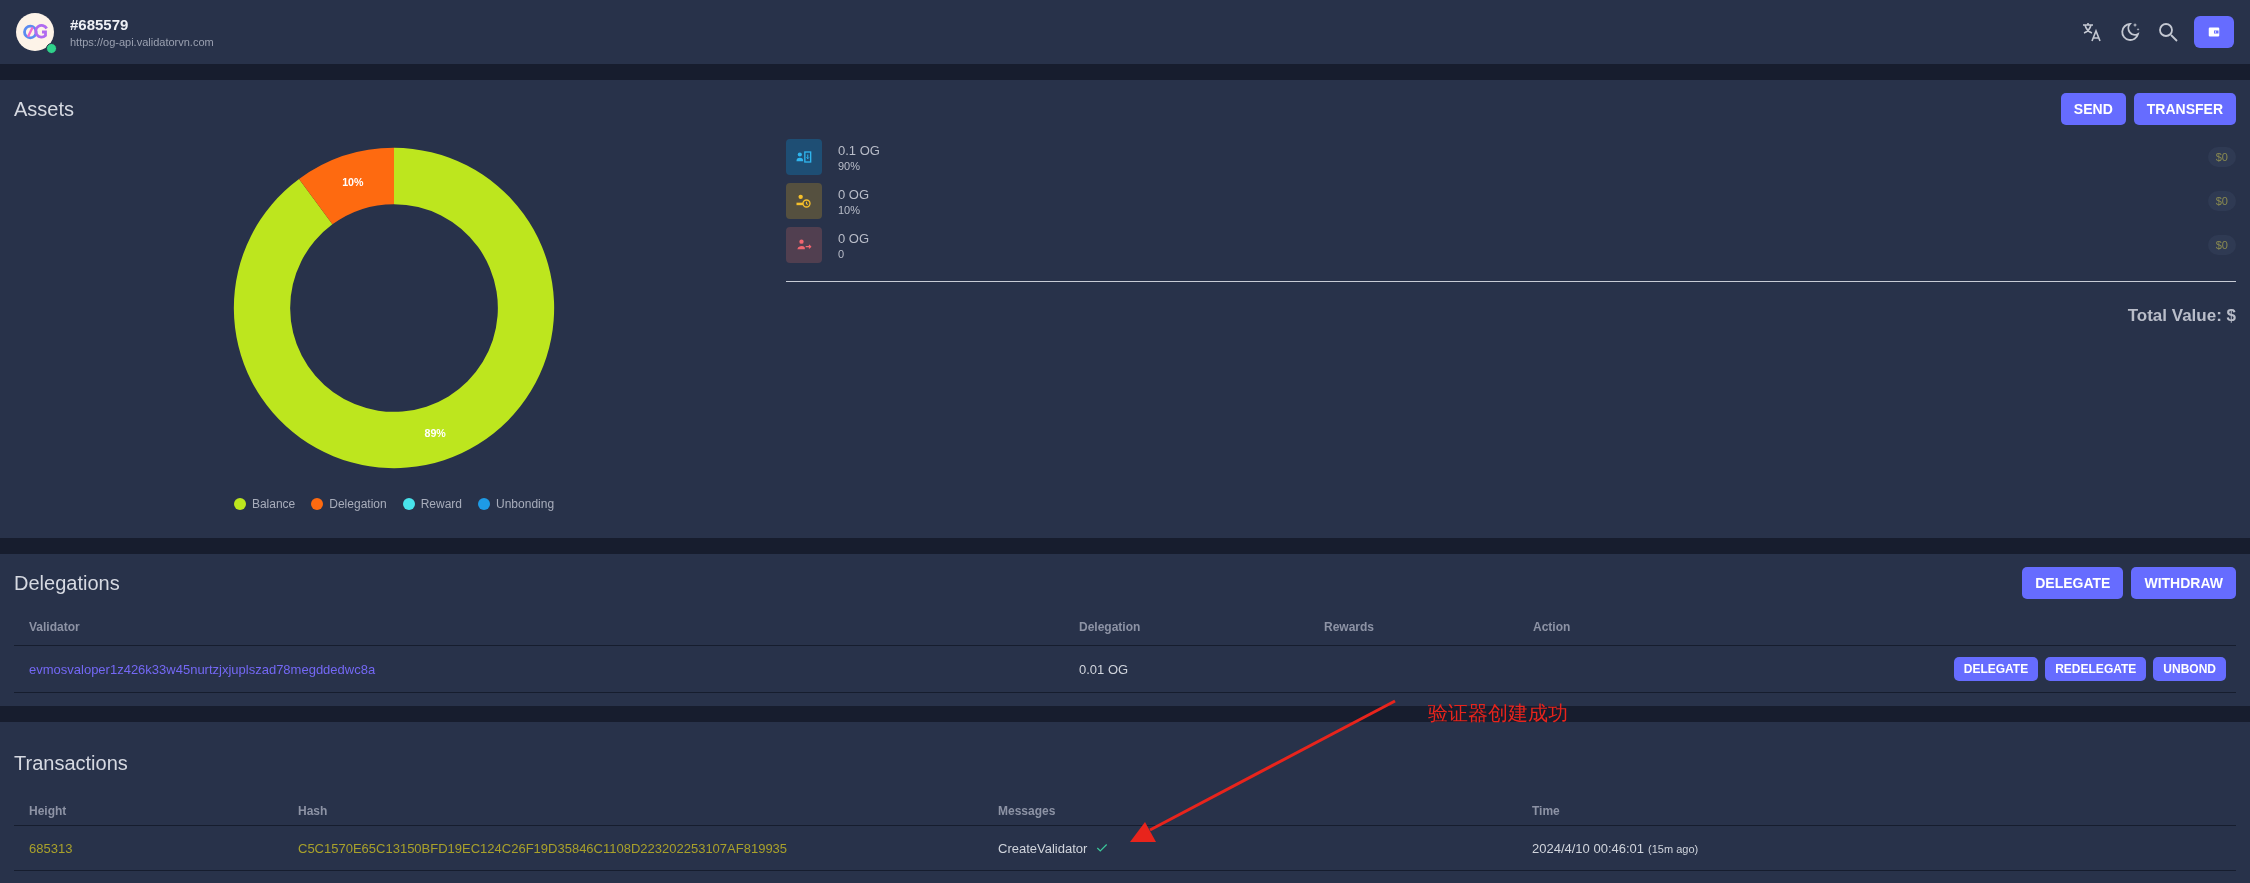  What do you see at coordinates (1104, 669) in the screenshot?
I see `table-cell-text: 0.01 OG` at bounding box center [1104, 669].